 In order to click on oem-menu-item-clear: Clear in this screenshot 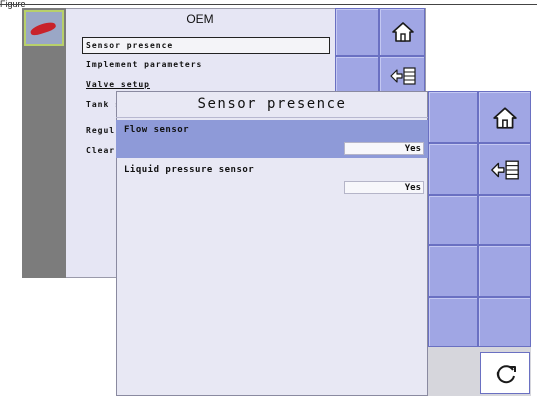, I will do `click(100, 150)`.